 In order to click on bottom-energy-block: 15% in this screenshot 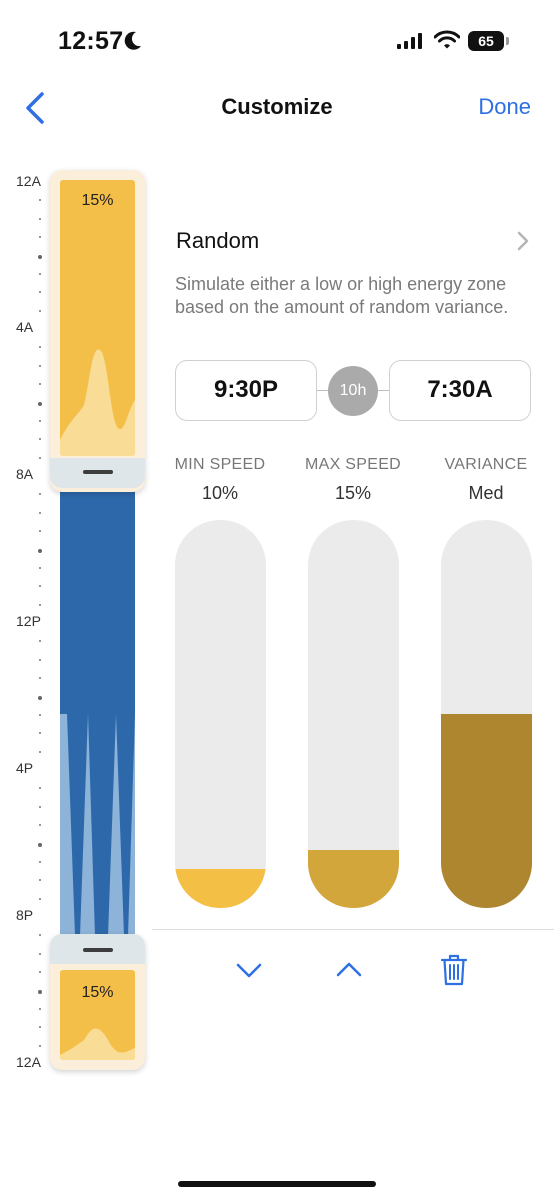, I will do `click(97, 1002)`.